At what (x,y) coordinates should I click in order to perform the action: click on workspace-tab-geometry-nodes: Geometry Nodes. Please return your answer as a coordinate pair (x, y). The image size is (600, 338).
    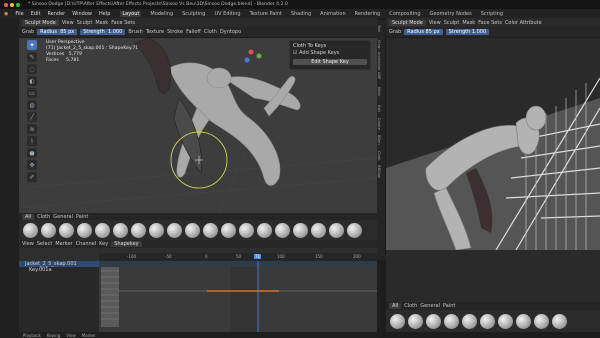
    Looking at the image, I should click on (451, 14).